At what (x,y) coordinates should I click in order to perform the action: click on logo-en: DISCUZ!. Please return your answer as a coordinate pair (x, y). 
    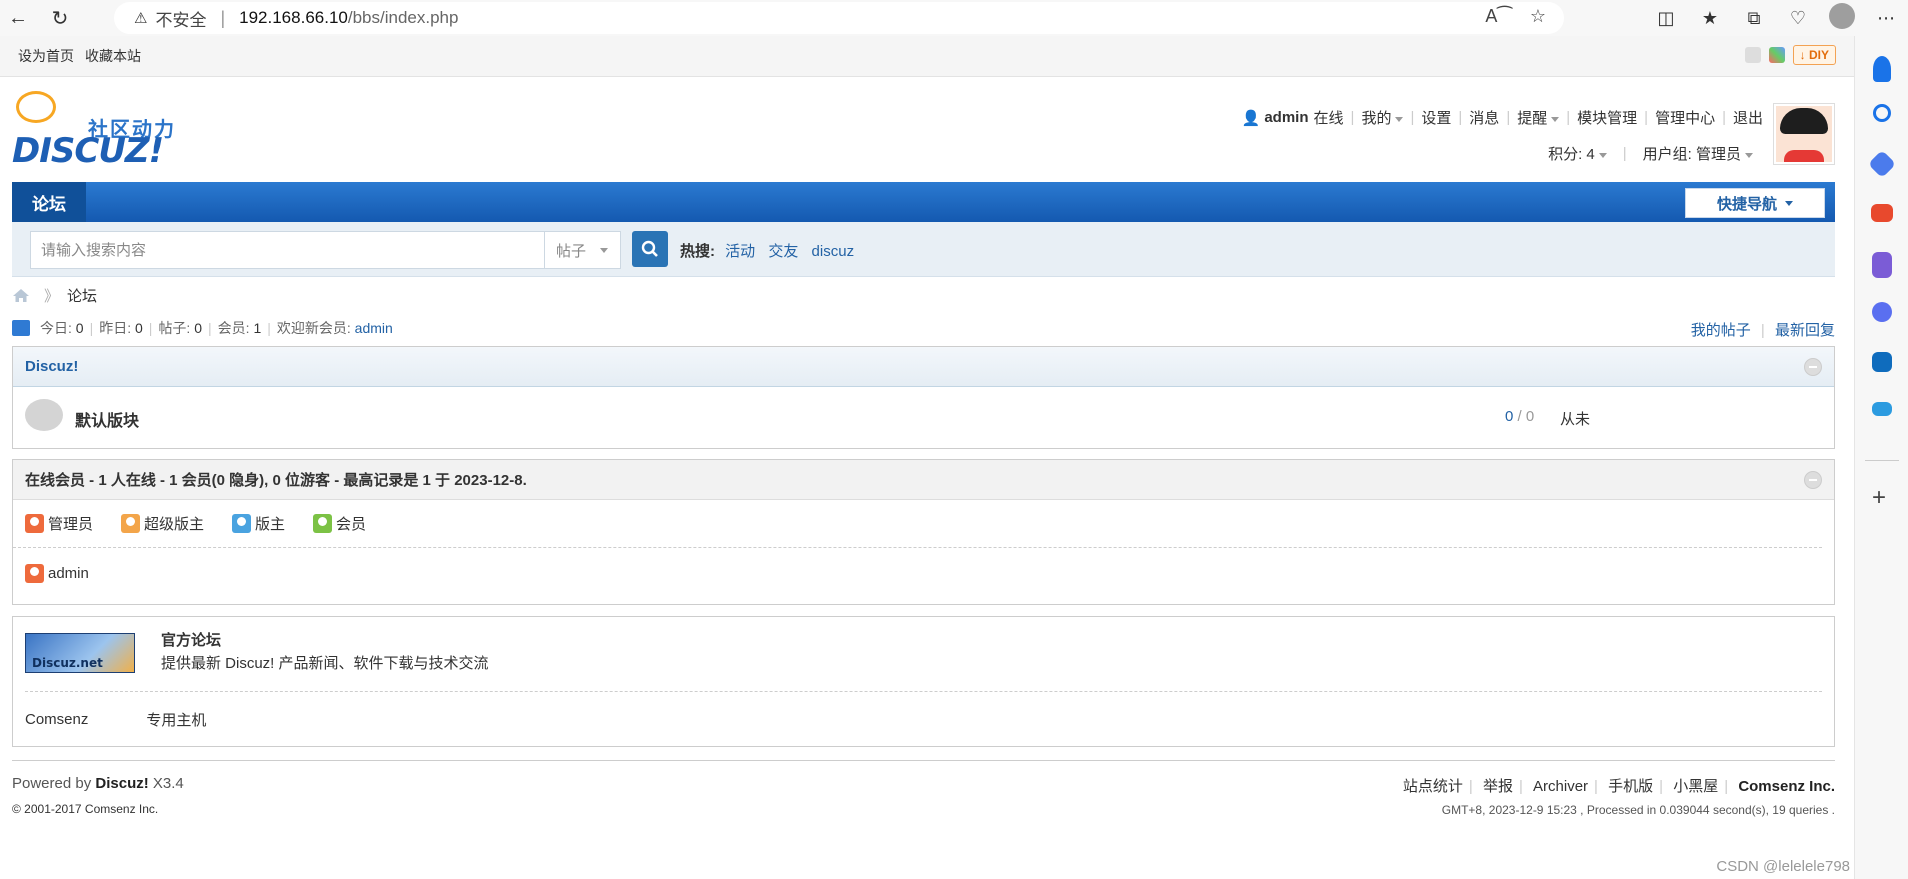
    Looking at the image, I should click on (88, 151).